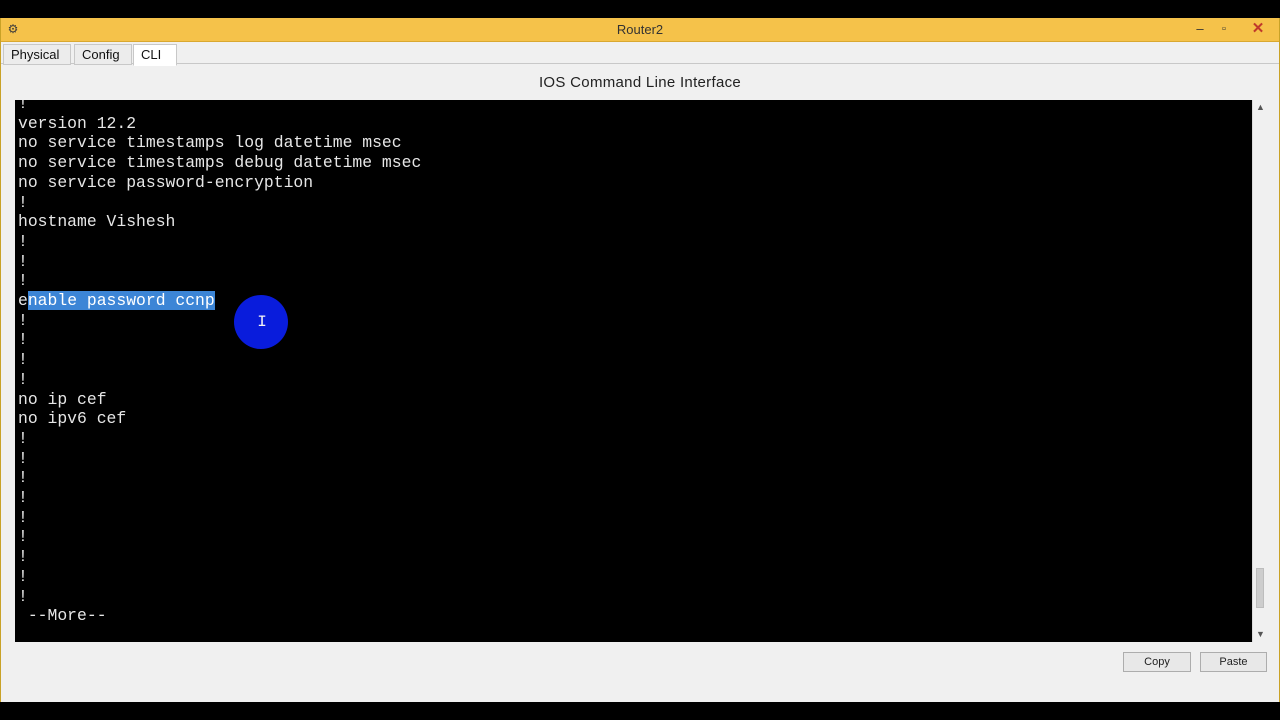 Image resolution: width=1280 pixels, height=720 pixels. Describe the element at coordinates (1200, 29) in the screenshot. I see `minimize-button: –` at that location.